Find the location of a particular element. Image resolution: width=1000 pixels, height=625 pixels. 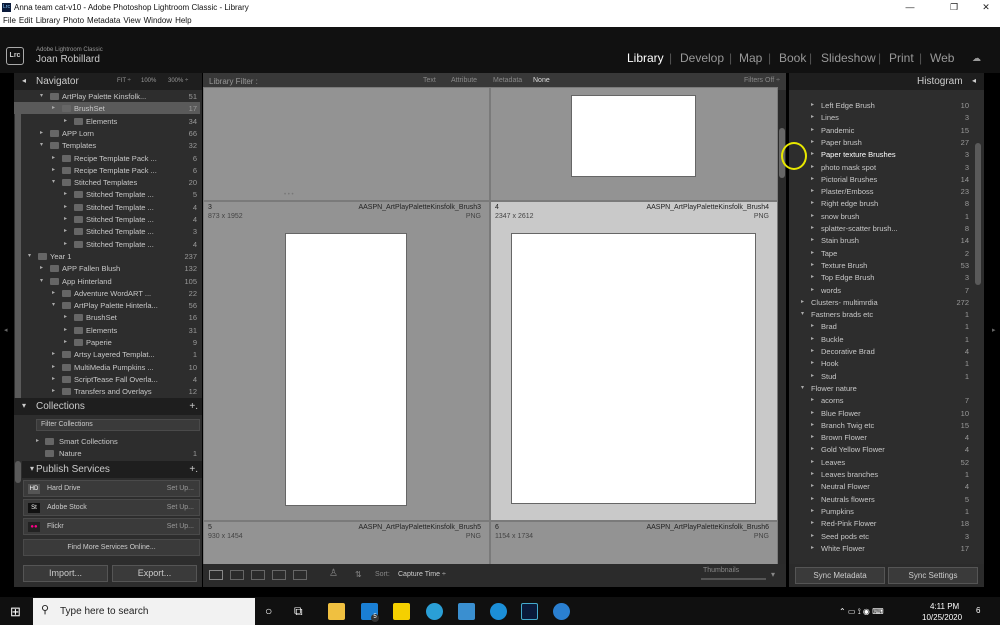

sort-dropdown: Capture Time ÷ is located at coordinates (422, 574).